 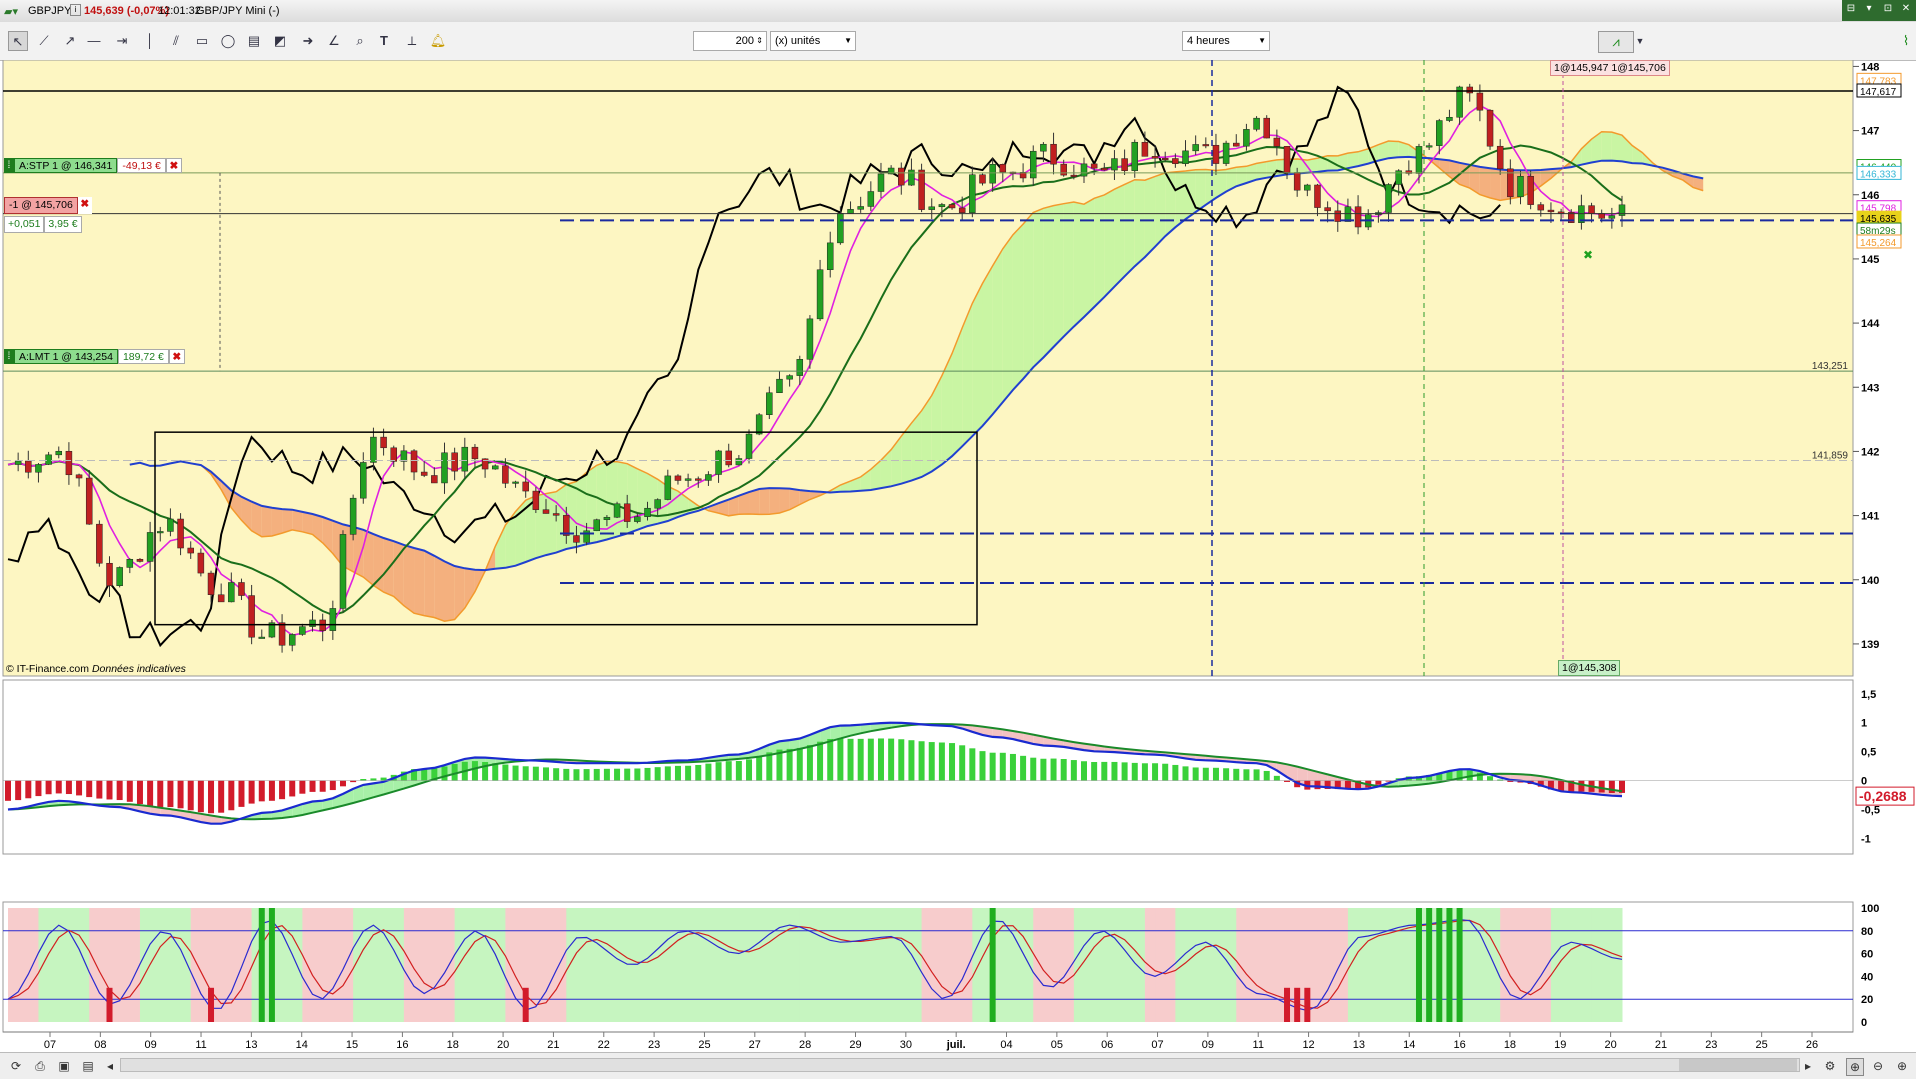 I want to click on chart-icon: ▰▾, so click(x=11, y=11).